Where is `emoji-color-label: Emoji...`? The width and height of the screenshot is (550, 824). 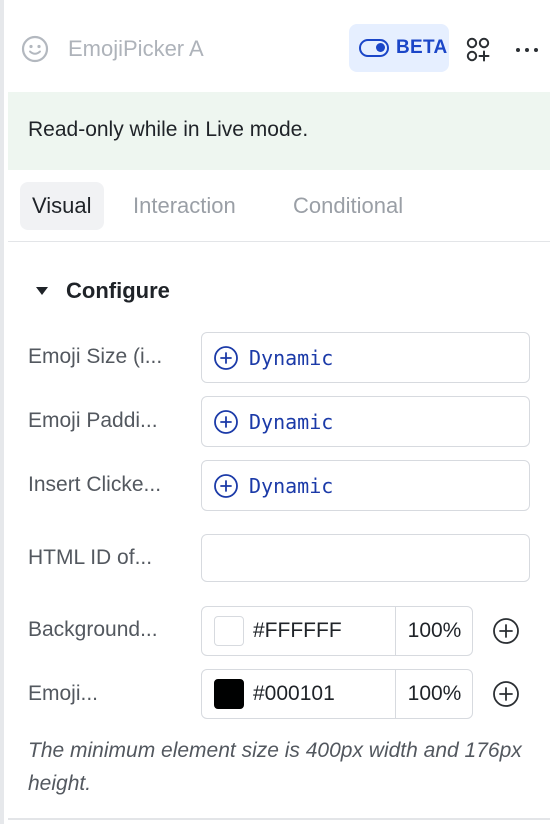
emoji-color-label: Emoji... is located at coordinates (63, 693).